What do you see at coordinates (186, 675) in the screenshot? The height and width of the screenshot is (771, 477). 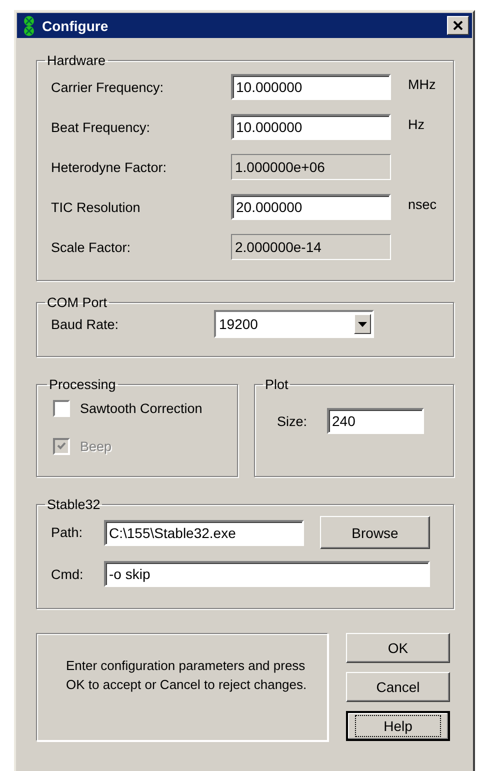 I see `message-text: Enter configuration parameters and press OK to accept or Cancel to reject changes.` at bounding box center [186, 675].